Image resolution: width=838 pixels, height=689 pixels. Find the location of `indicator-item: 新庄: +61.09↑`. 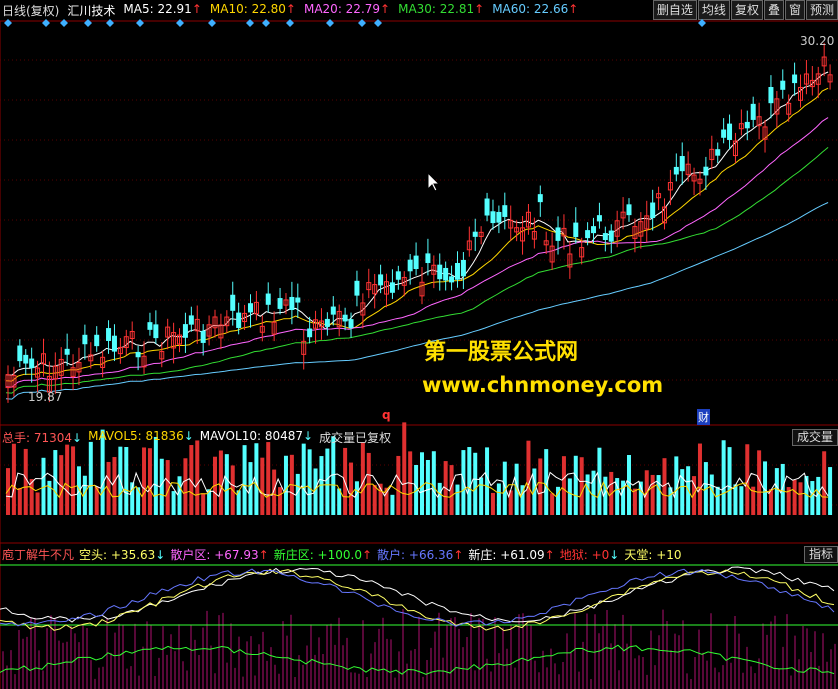

indicator-item: 新庄: +61.09↑ is located at coordinates (511, 555).